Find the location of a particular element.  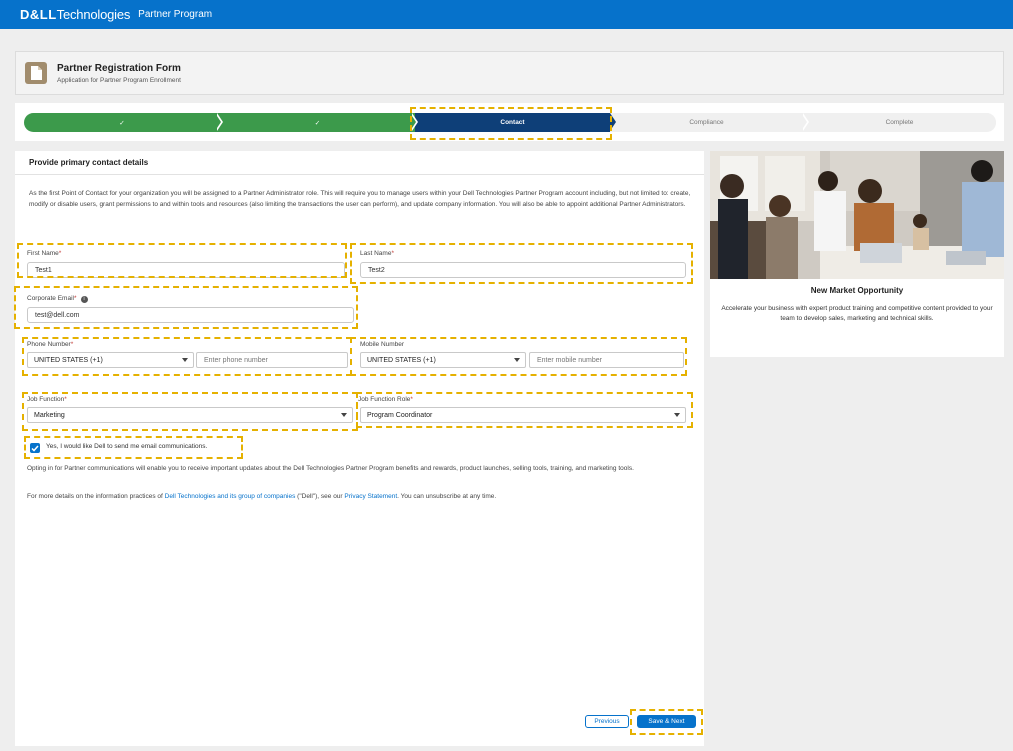

checkmark-icon is located at coordinates (35, 448).